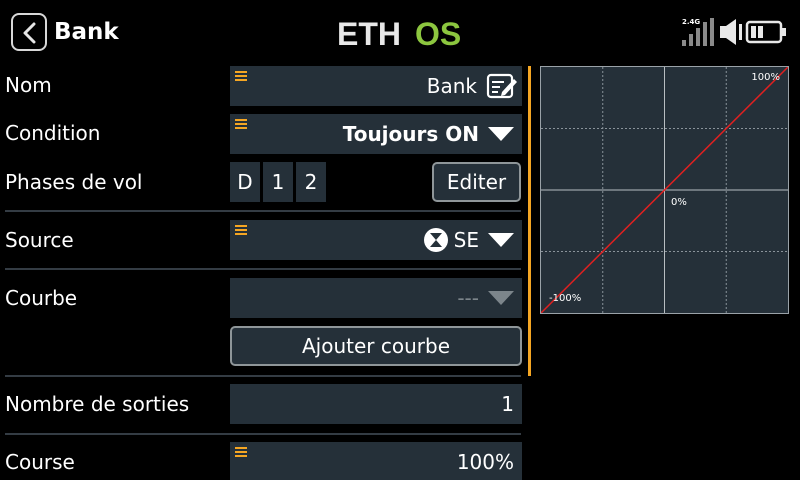  Describe the element at coordinates (501, 86) in the screenshot. I see `edit-icon` at that location.